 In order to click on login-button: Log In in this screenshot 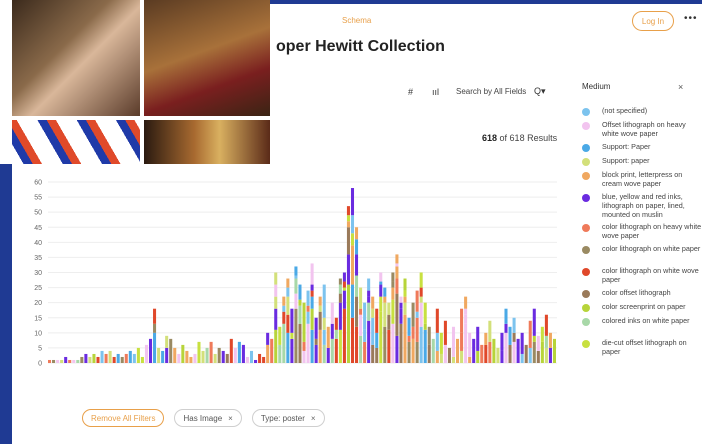, I will do `click(653, 21)`.